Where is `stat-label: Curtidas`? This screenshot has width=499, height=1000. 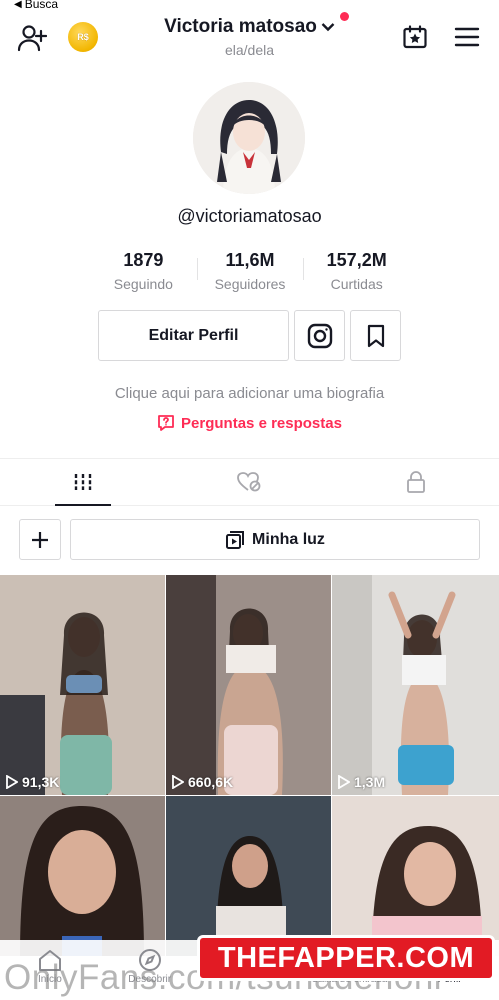
stat-label: Curtidas is located at coordinates (356, 284).